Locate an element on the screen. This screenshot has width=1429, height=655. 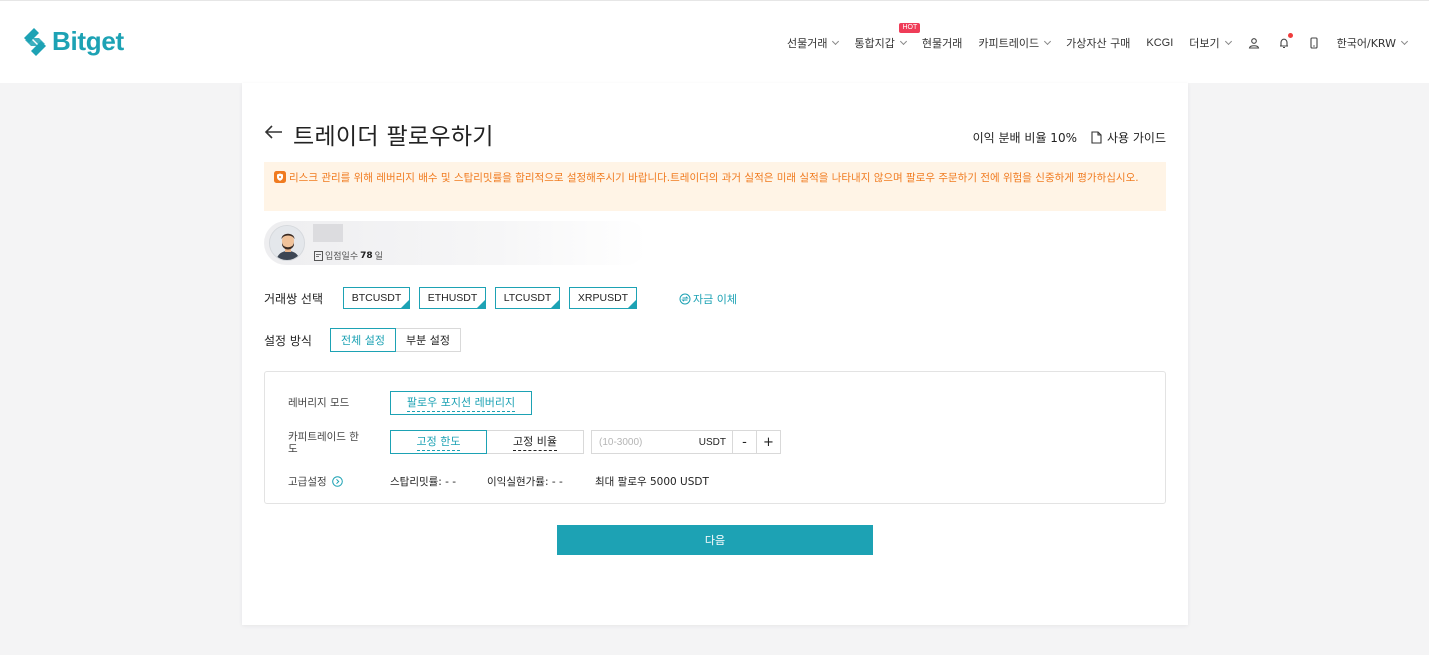
leverage-mode-value: 팔로우 포지션 레버리지 is located at coordinates (461, 403).